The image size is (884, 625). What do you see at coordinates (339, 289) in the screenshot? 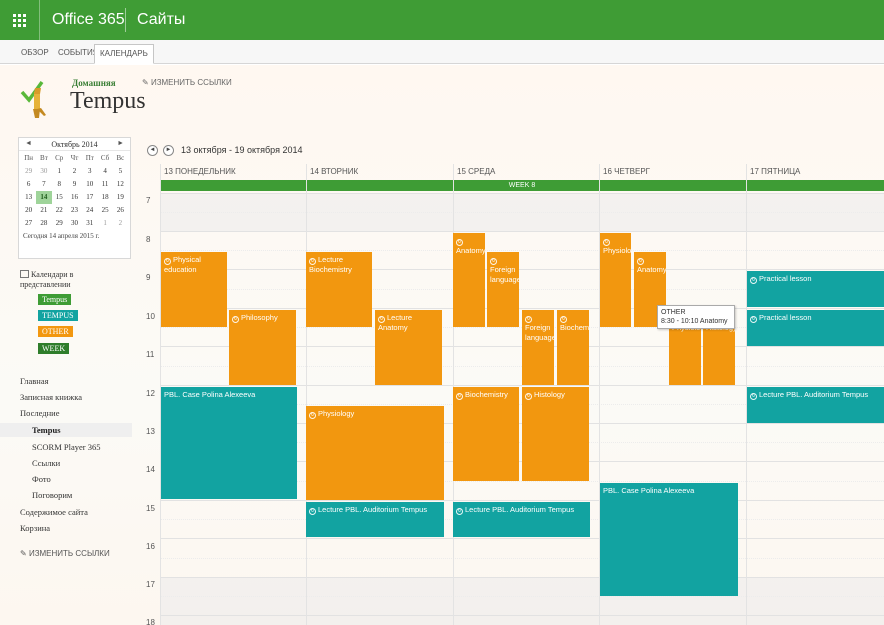
I see `calendar-event: ↻ Lecture Biochemistry` at bounding box center [339, 289].